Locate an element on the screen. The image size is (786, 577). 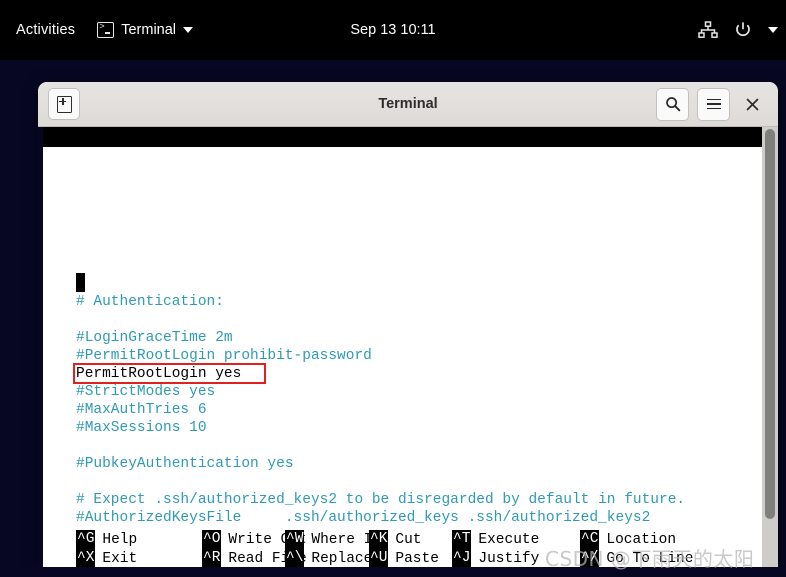
top-bar-left-group: Activities Terminal is located at coordinates (97, 29).